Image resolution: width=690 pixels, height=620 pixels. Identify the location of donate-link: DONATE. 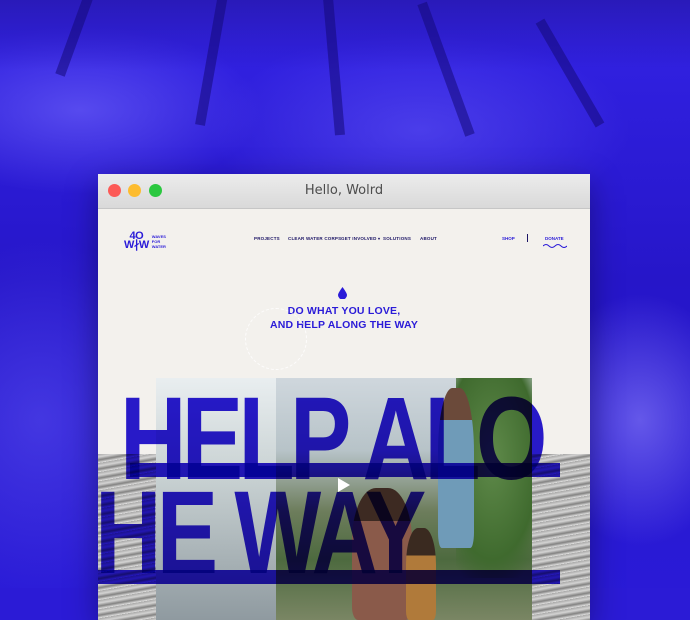
(554, 238).